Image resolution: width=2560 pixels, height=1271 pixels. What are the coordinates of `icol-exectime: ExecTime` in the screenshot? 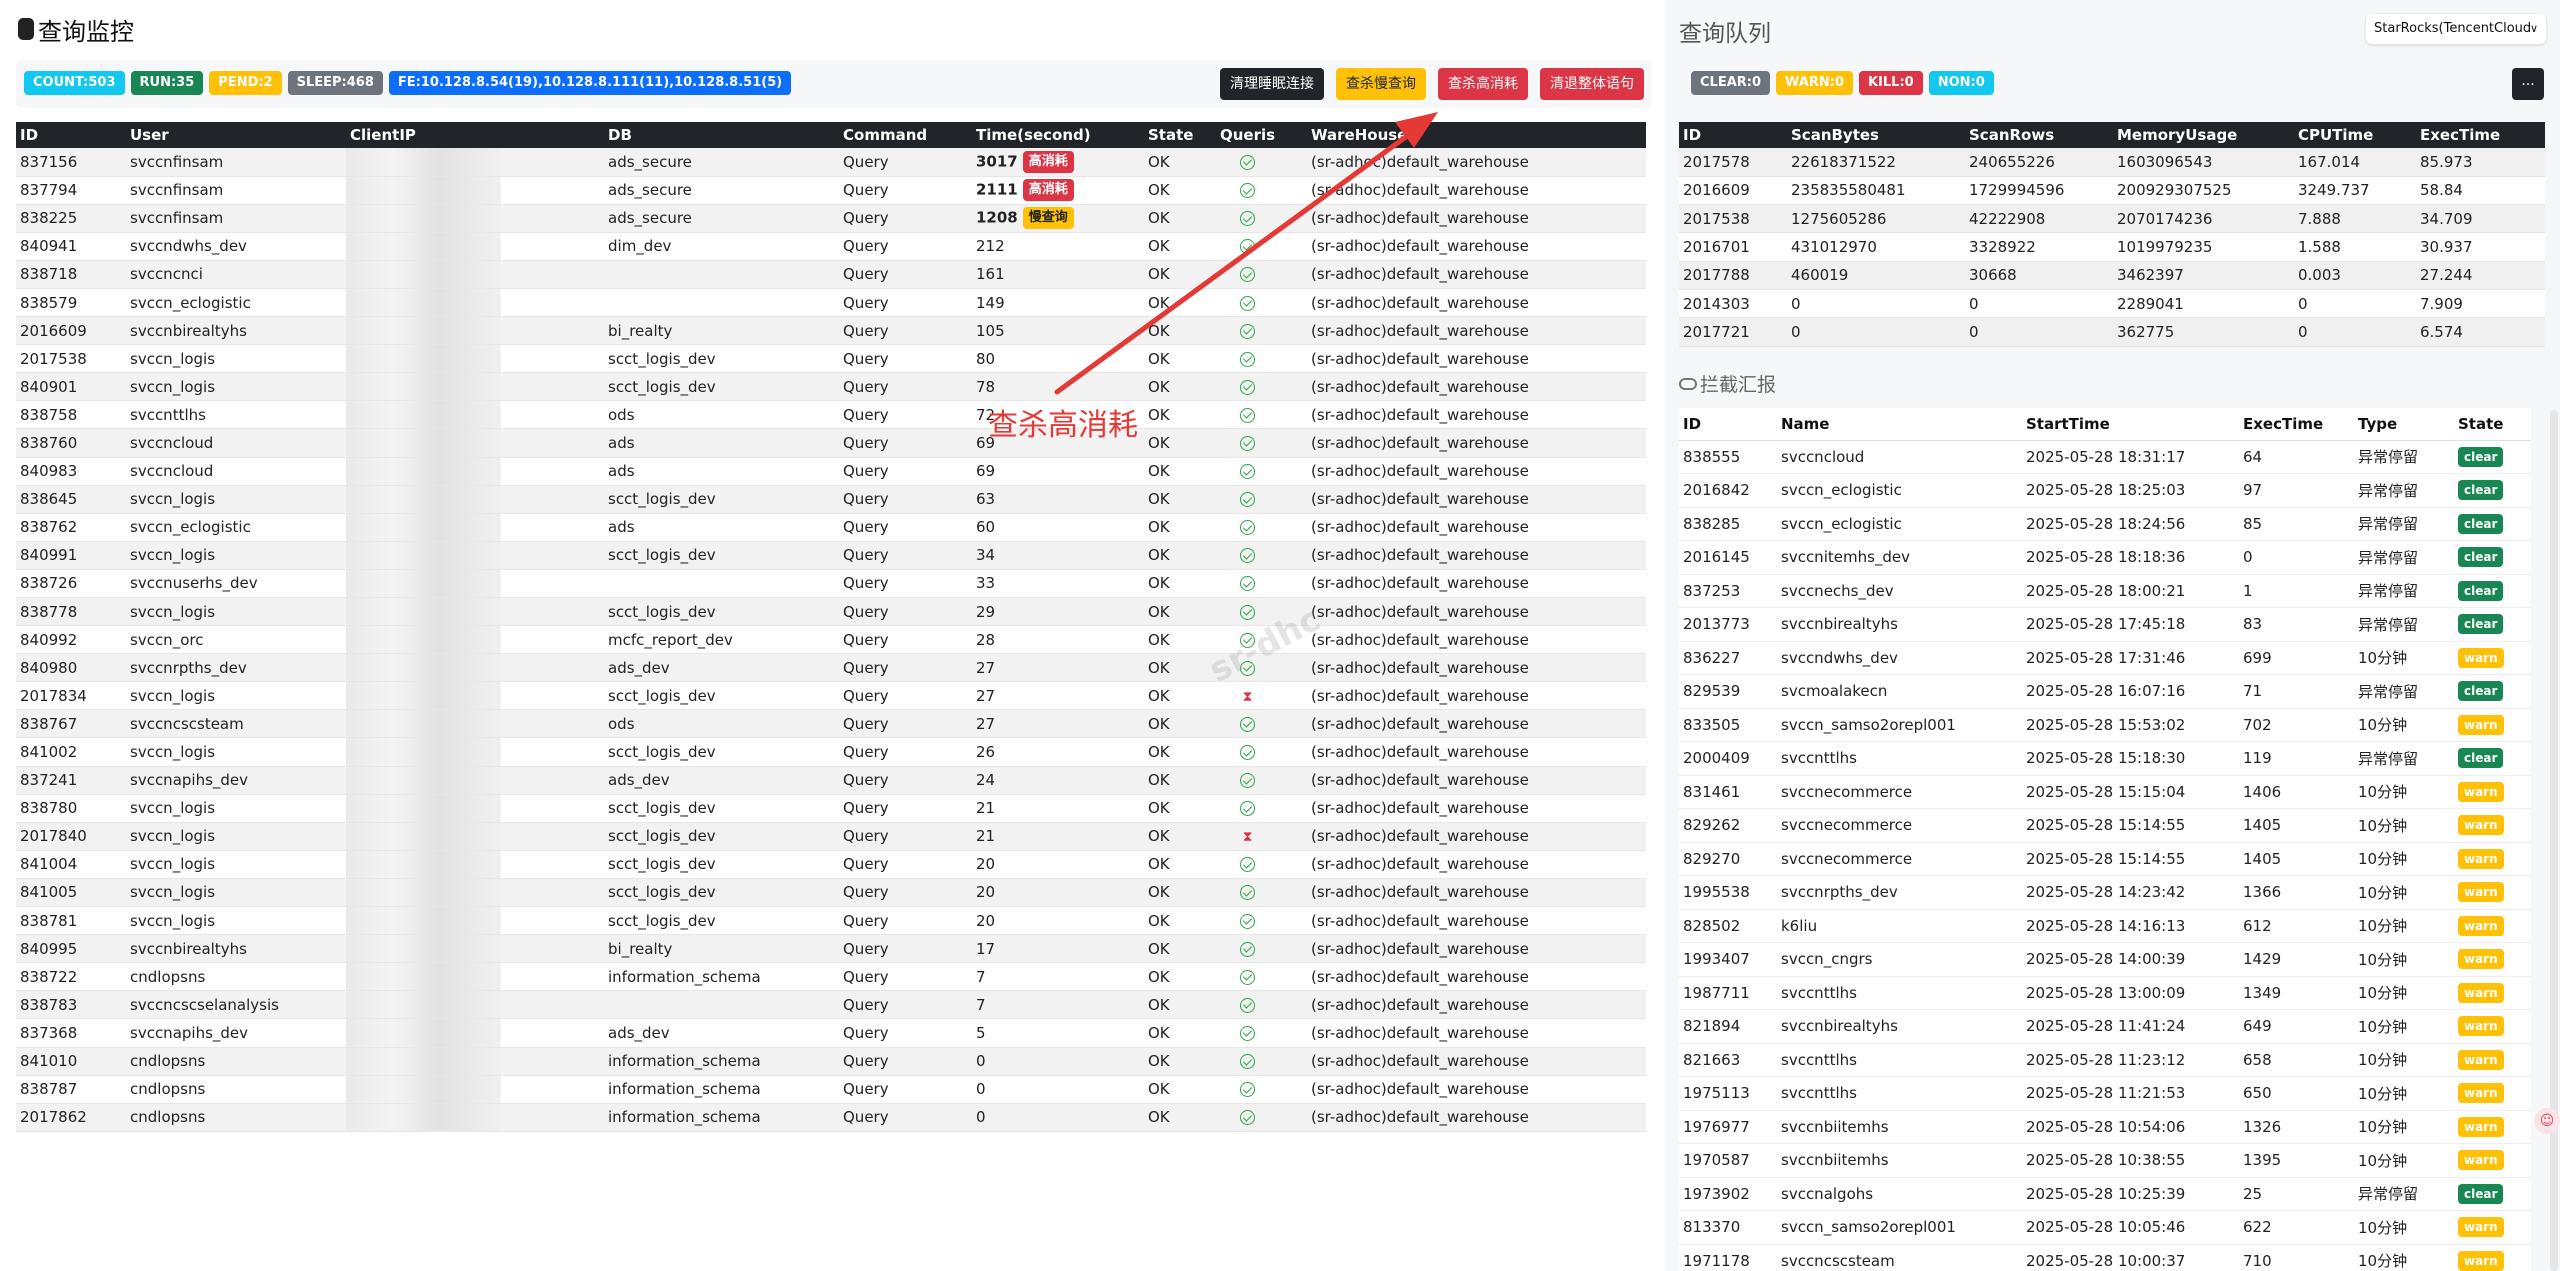 It's located at (2296, 424).